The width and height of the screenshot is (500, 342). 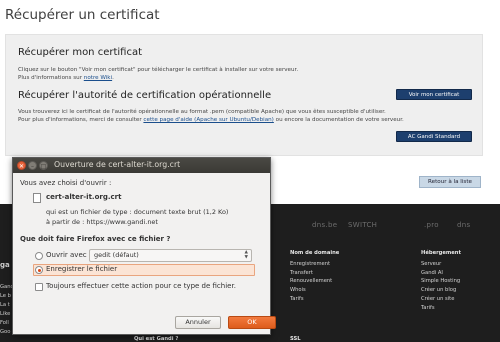 I want to click on footer-left-item: La t, so click(x=5, y=305).